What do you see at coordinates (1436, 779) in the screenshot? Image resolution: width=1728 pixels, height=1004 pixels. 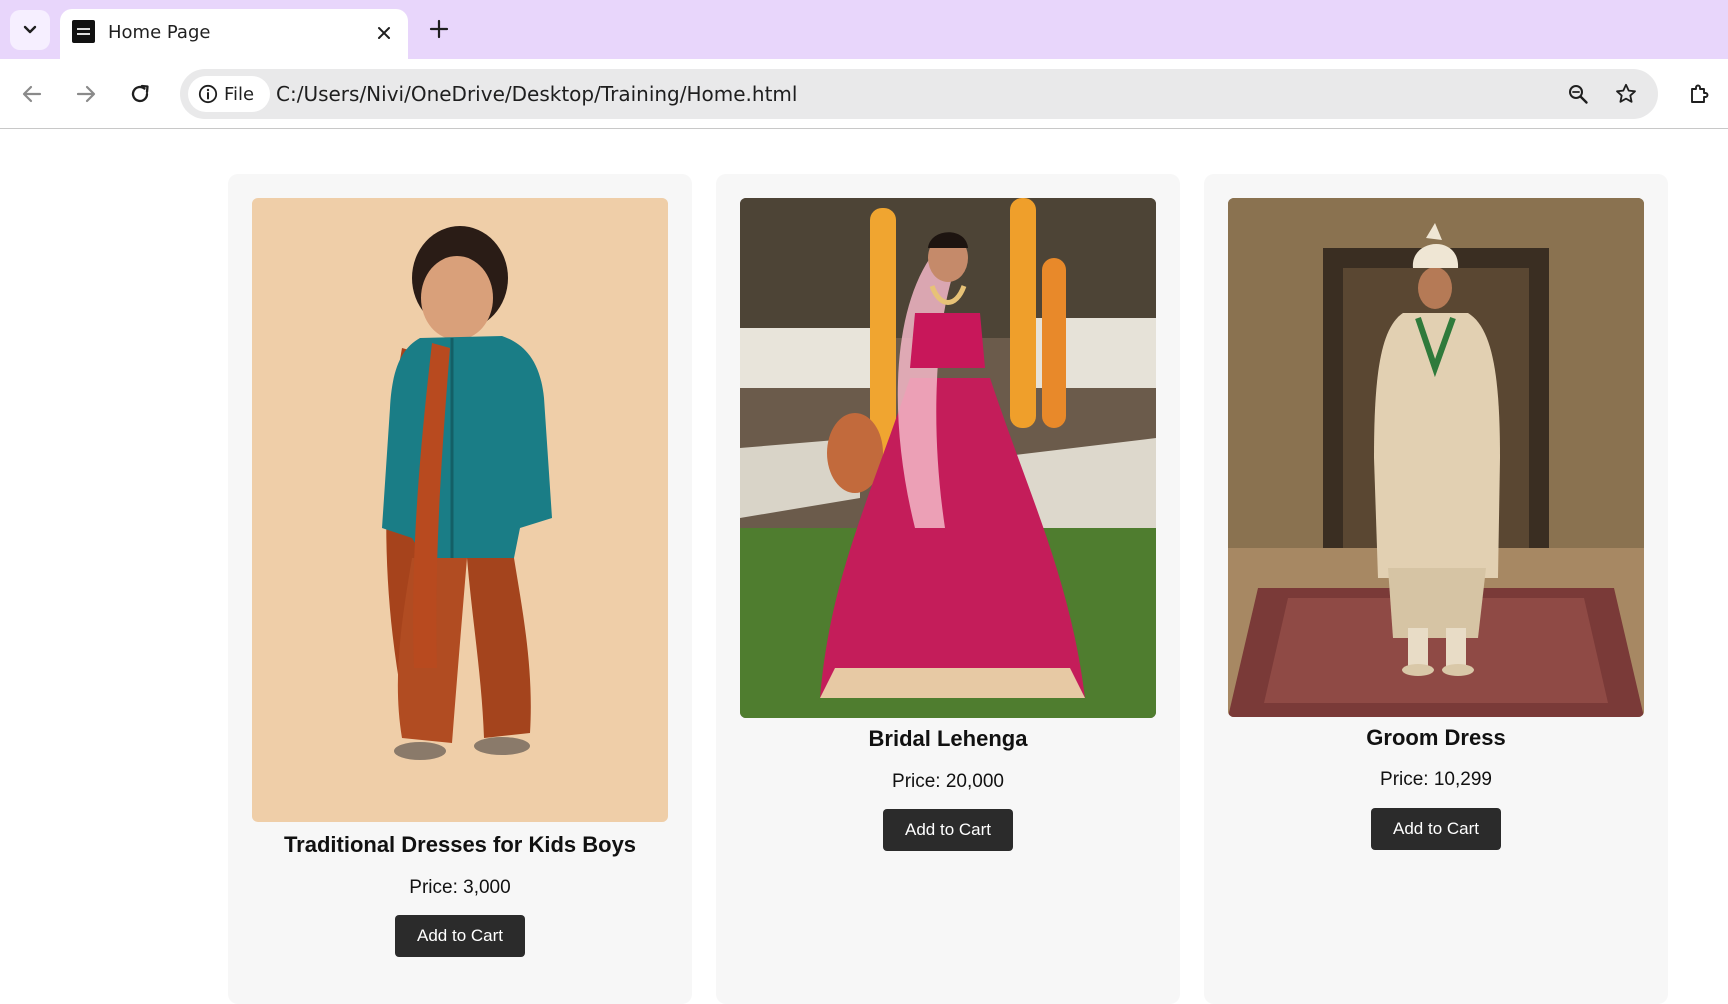 I see `product-price: Price: 10,299` at bounding box center [1436, 779].